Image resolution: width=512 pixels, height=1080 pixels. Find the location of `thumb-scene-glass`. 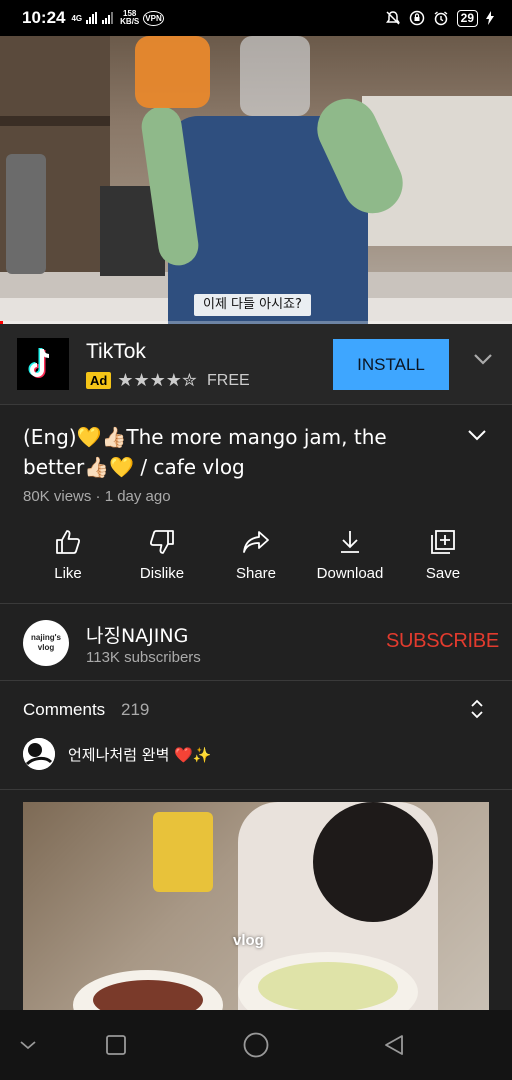

thumb-scene-glass is located at coordinates (183, 852).